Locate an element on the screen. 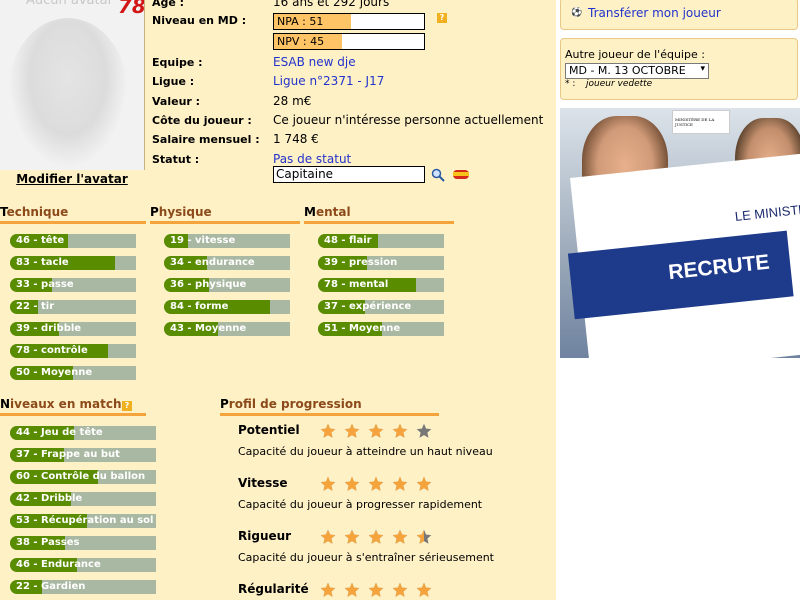 Image resolution: width=800 pixels, height=600 pixels. ligue-link: Ligue n°2371 - J17 is located at coordinates (328, 81).